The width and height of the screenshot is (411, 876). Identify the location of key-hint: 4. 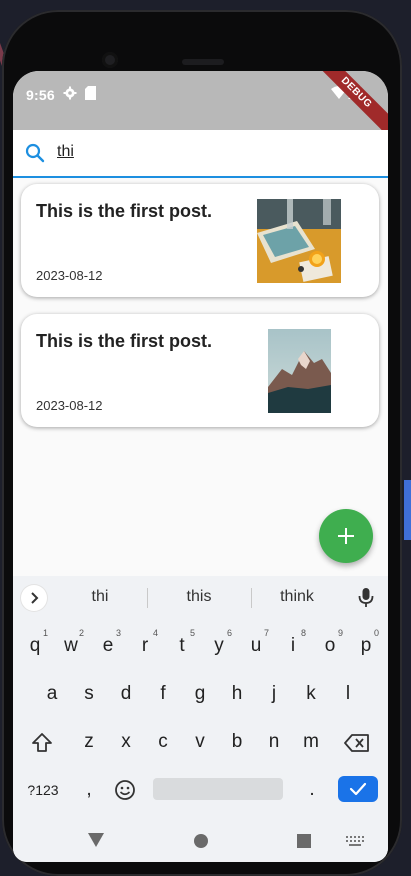
(156, 633).